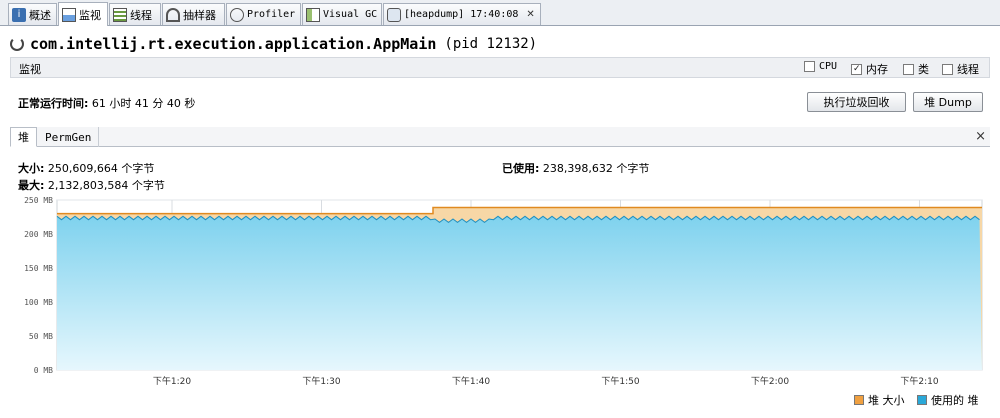 This screenshot has height=418, width=1000. Describe the element at coordinates (877, 69) in the screenshot. I see `checkbox-memory-label: 内存` at that location.